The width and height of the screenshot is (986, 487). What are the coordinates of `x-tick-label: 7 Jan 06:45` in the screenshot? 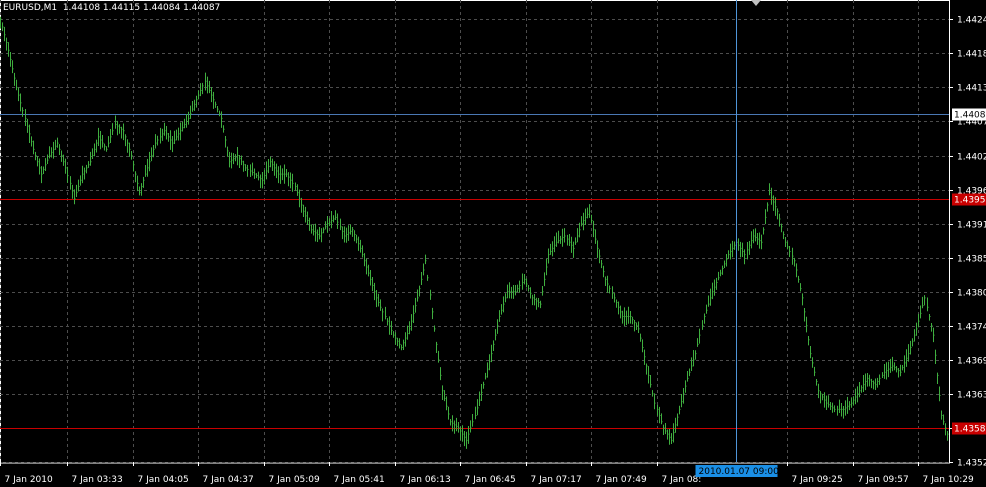 It's located at (490, 480).